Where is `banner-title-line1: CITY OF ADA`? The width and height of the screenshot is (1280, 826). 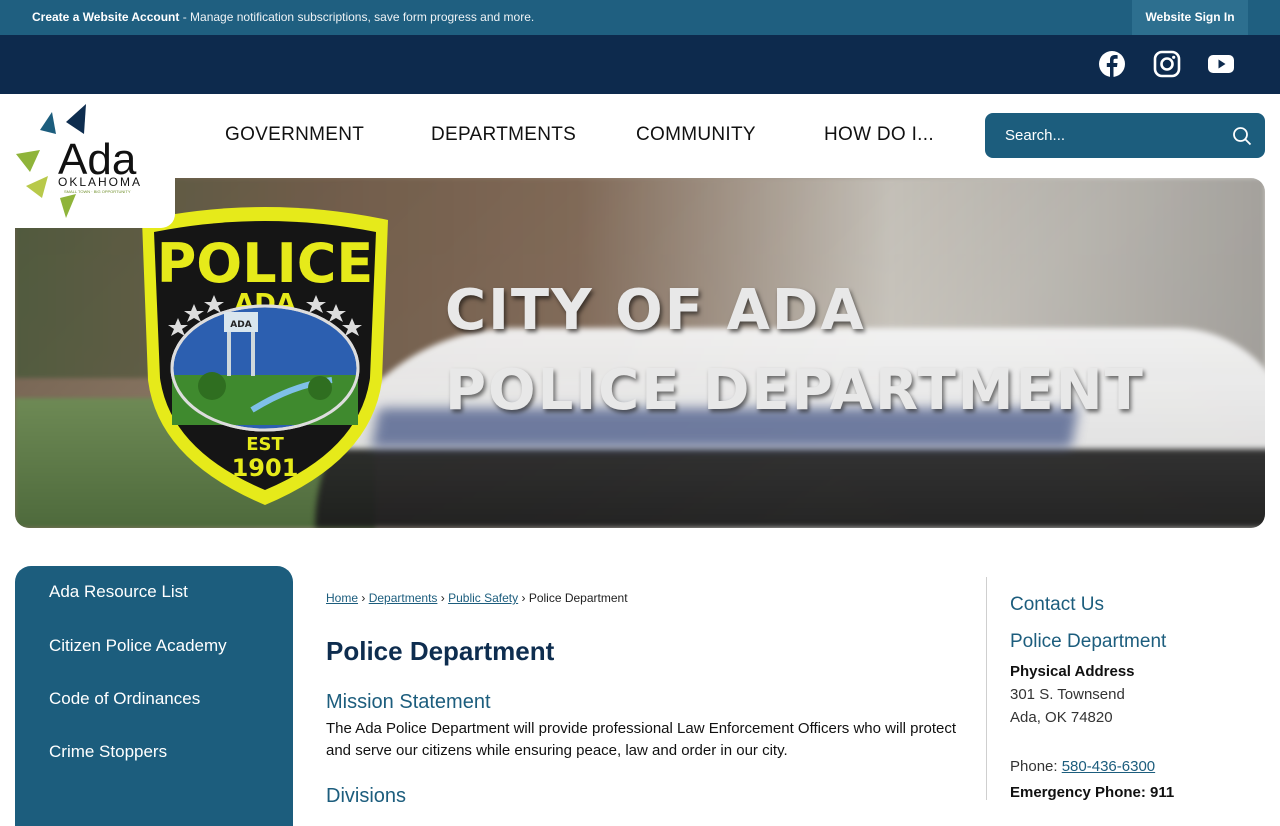 banner-title-line1: CITY OF ADA is located at coordinates (655, 310).